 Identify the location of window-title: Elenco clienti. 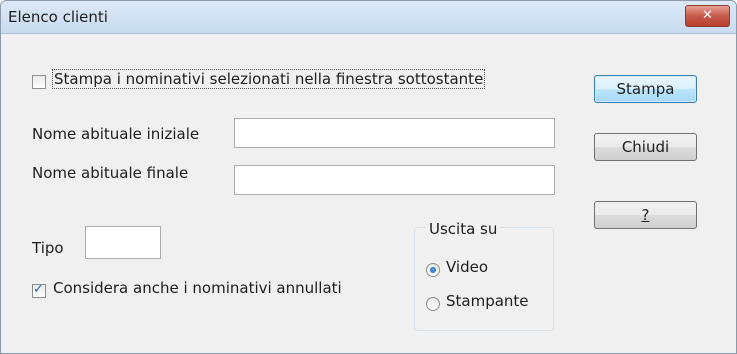
(58, 17).